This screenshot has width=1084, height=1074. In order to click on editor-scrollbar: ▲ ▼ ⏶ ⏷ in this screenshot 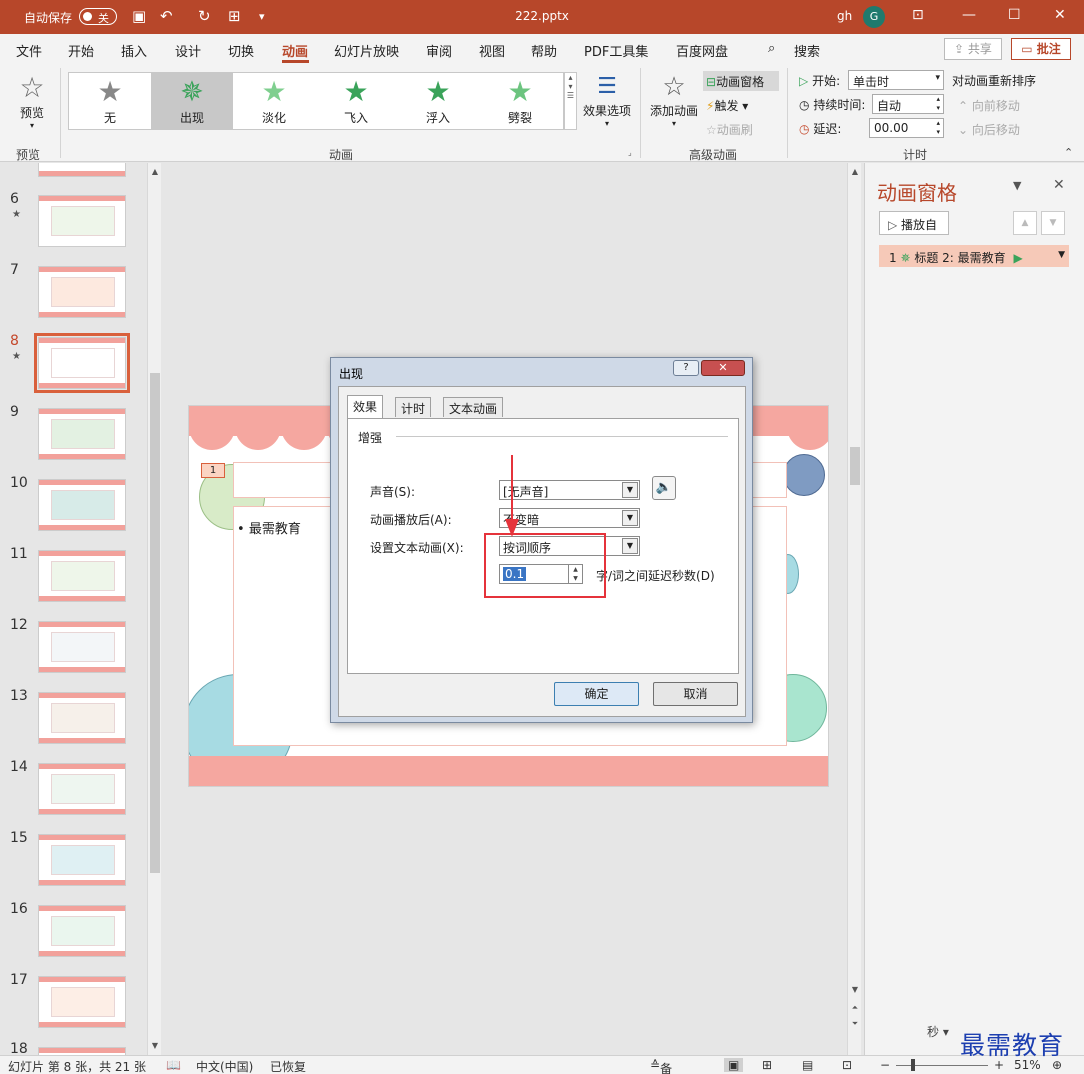, I will do `click(854, 609)`.